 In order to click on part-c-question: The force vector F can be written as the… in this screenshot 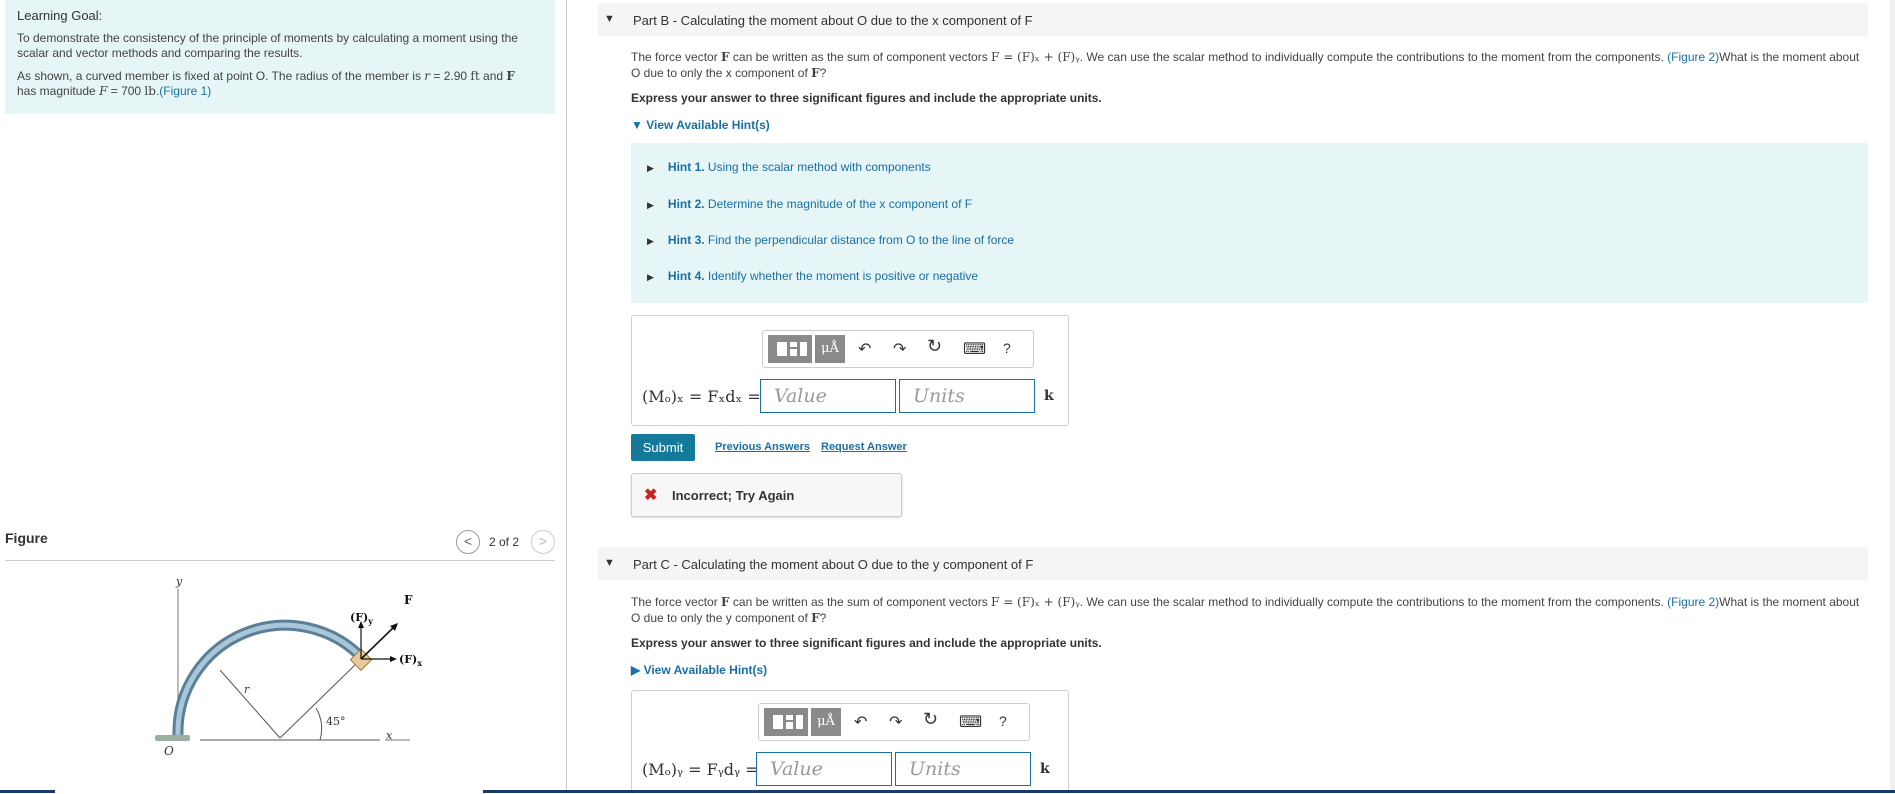, I will do `click(1246, 610)`.